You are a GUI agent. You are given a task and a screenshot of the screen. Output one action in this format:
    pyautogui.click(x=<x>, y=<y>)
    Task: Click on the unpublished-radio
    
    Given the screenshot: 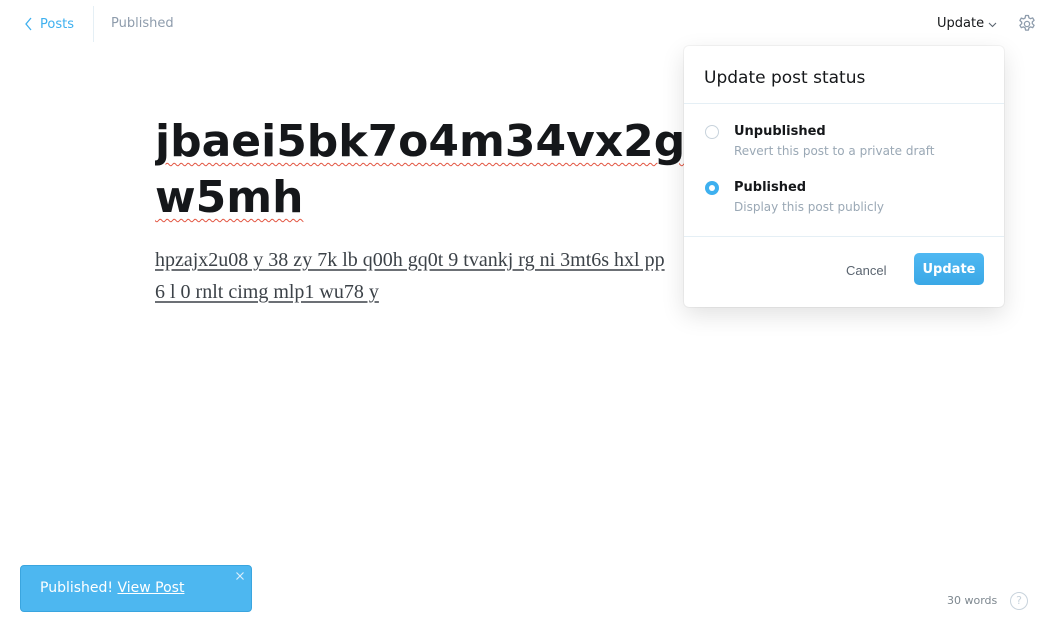 What is the action you would take?
    pyautogui.click(x=712, y=132)
    